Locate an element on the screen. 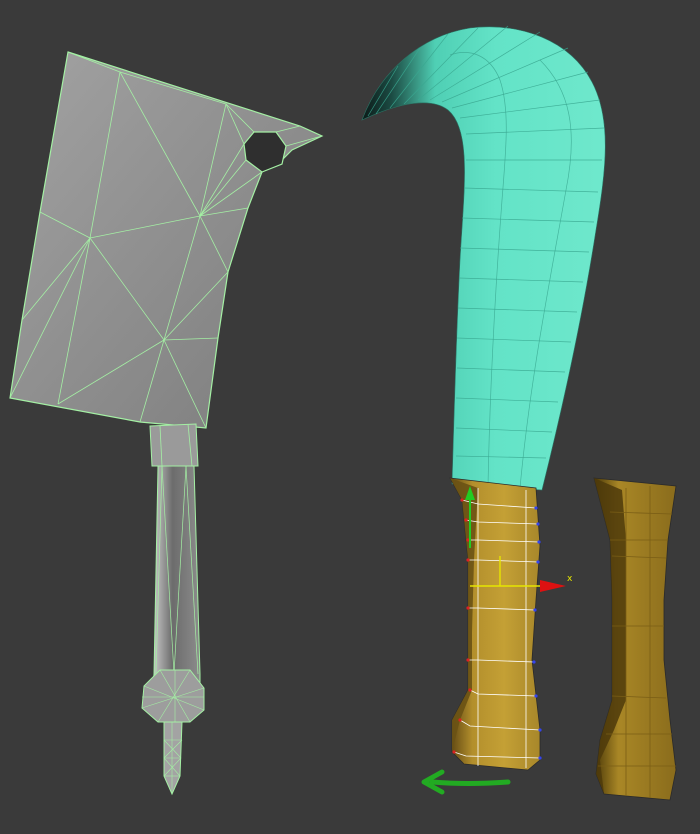 The height and width of the screenshot is (834, 700). gizmo-x-label: x is located at coordinates (570, 579).